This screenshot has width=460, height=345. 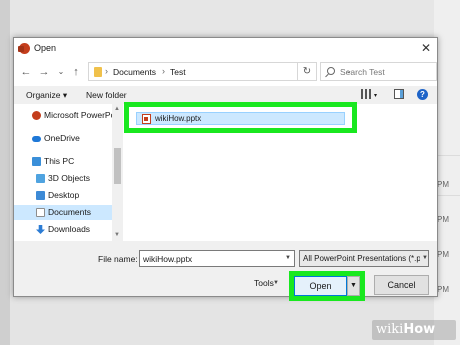 I want to click on sidebar-item-label: Desktop, so click(x=64, y=195).